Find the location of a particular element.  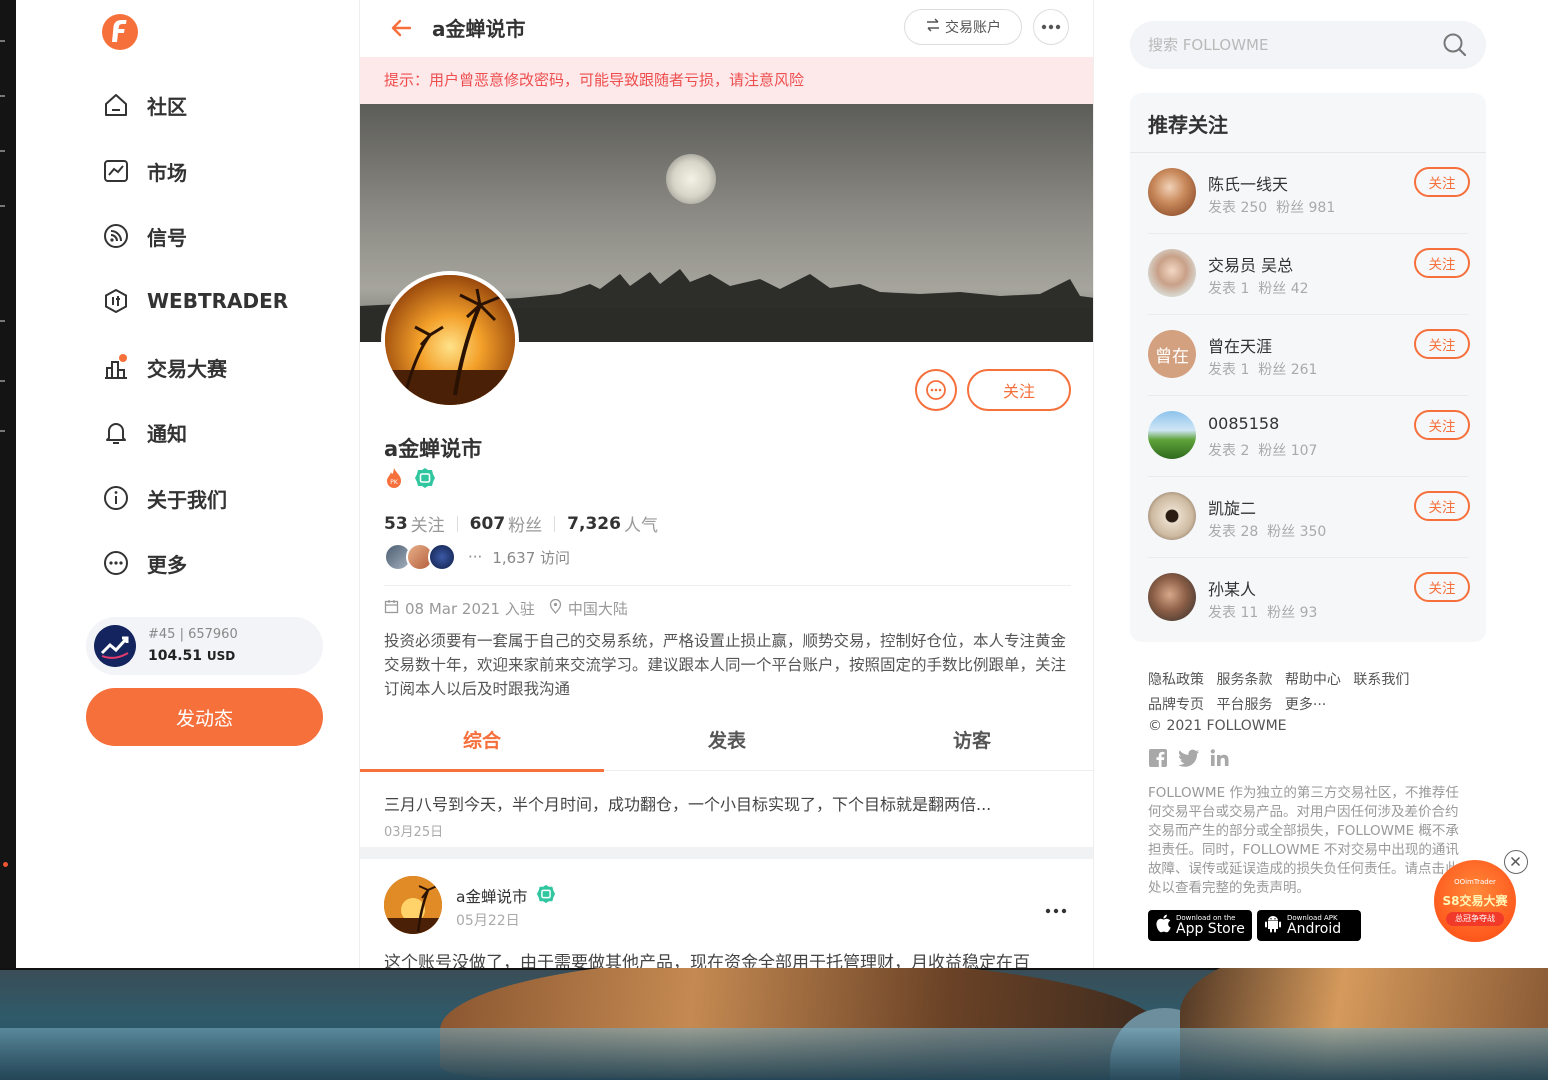

profile-avatar is located at coordinates (450, 340).